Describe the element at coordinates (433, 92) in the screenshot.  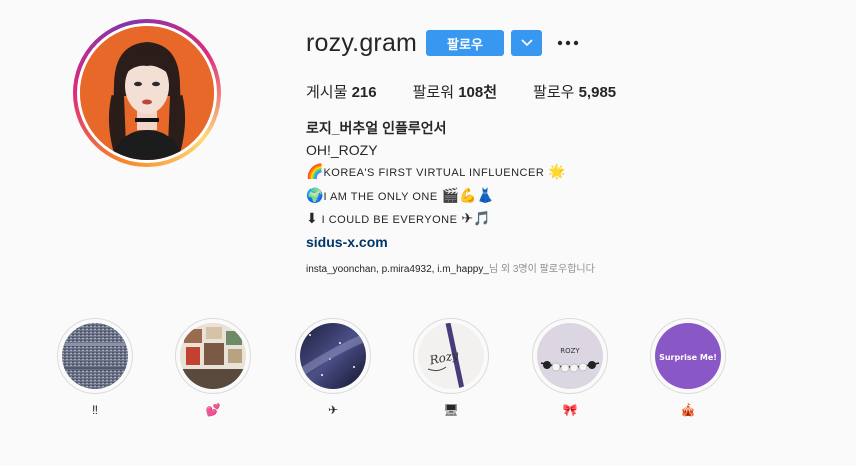
I see `followers-label: 팔로워` at that location.